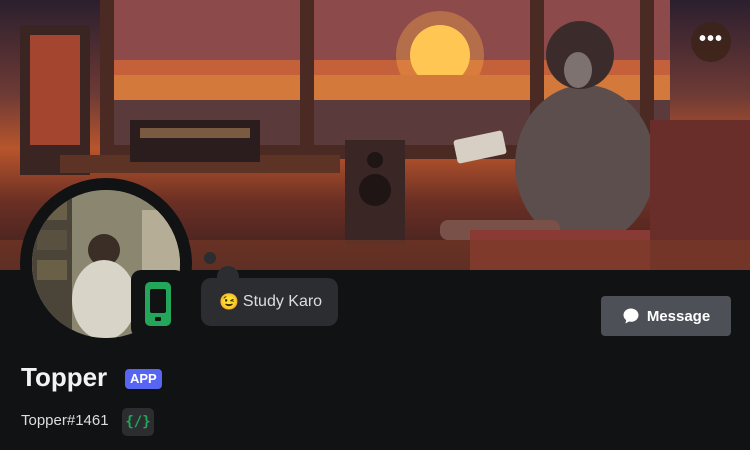 This screenshot has width=750, height=450. Describe the element at coordinates (210, 258) in the screenshot. I see `thought-dot-small` at that location.